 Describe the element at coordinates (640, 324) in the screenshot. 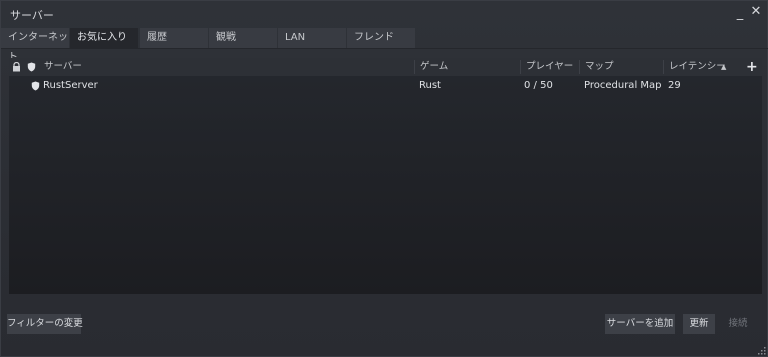

I see `add-server-button: サーバーを追加` at that location.